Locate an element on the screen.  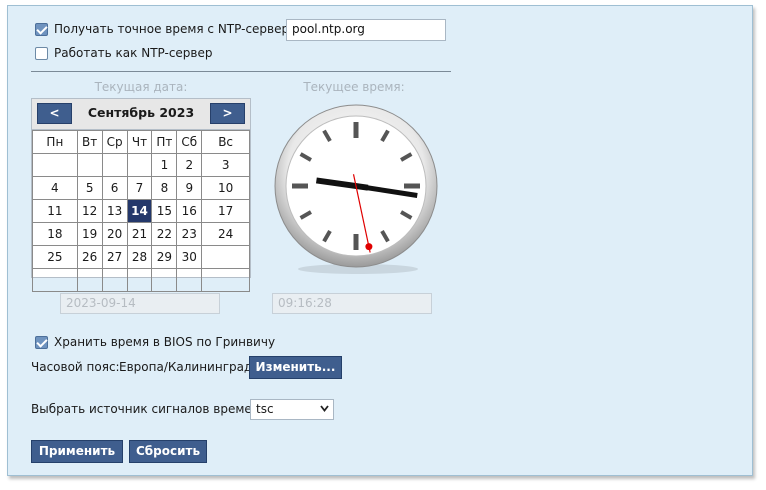
calendar-day: 29 is located at coordinates (164, 257).